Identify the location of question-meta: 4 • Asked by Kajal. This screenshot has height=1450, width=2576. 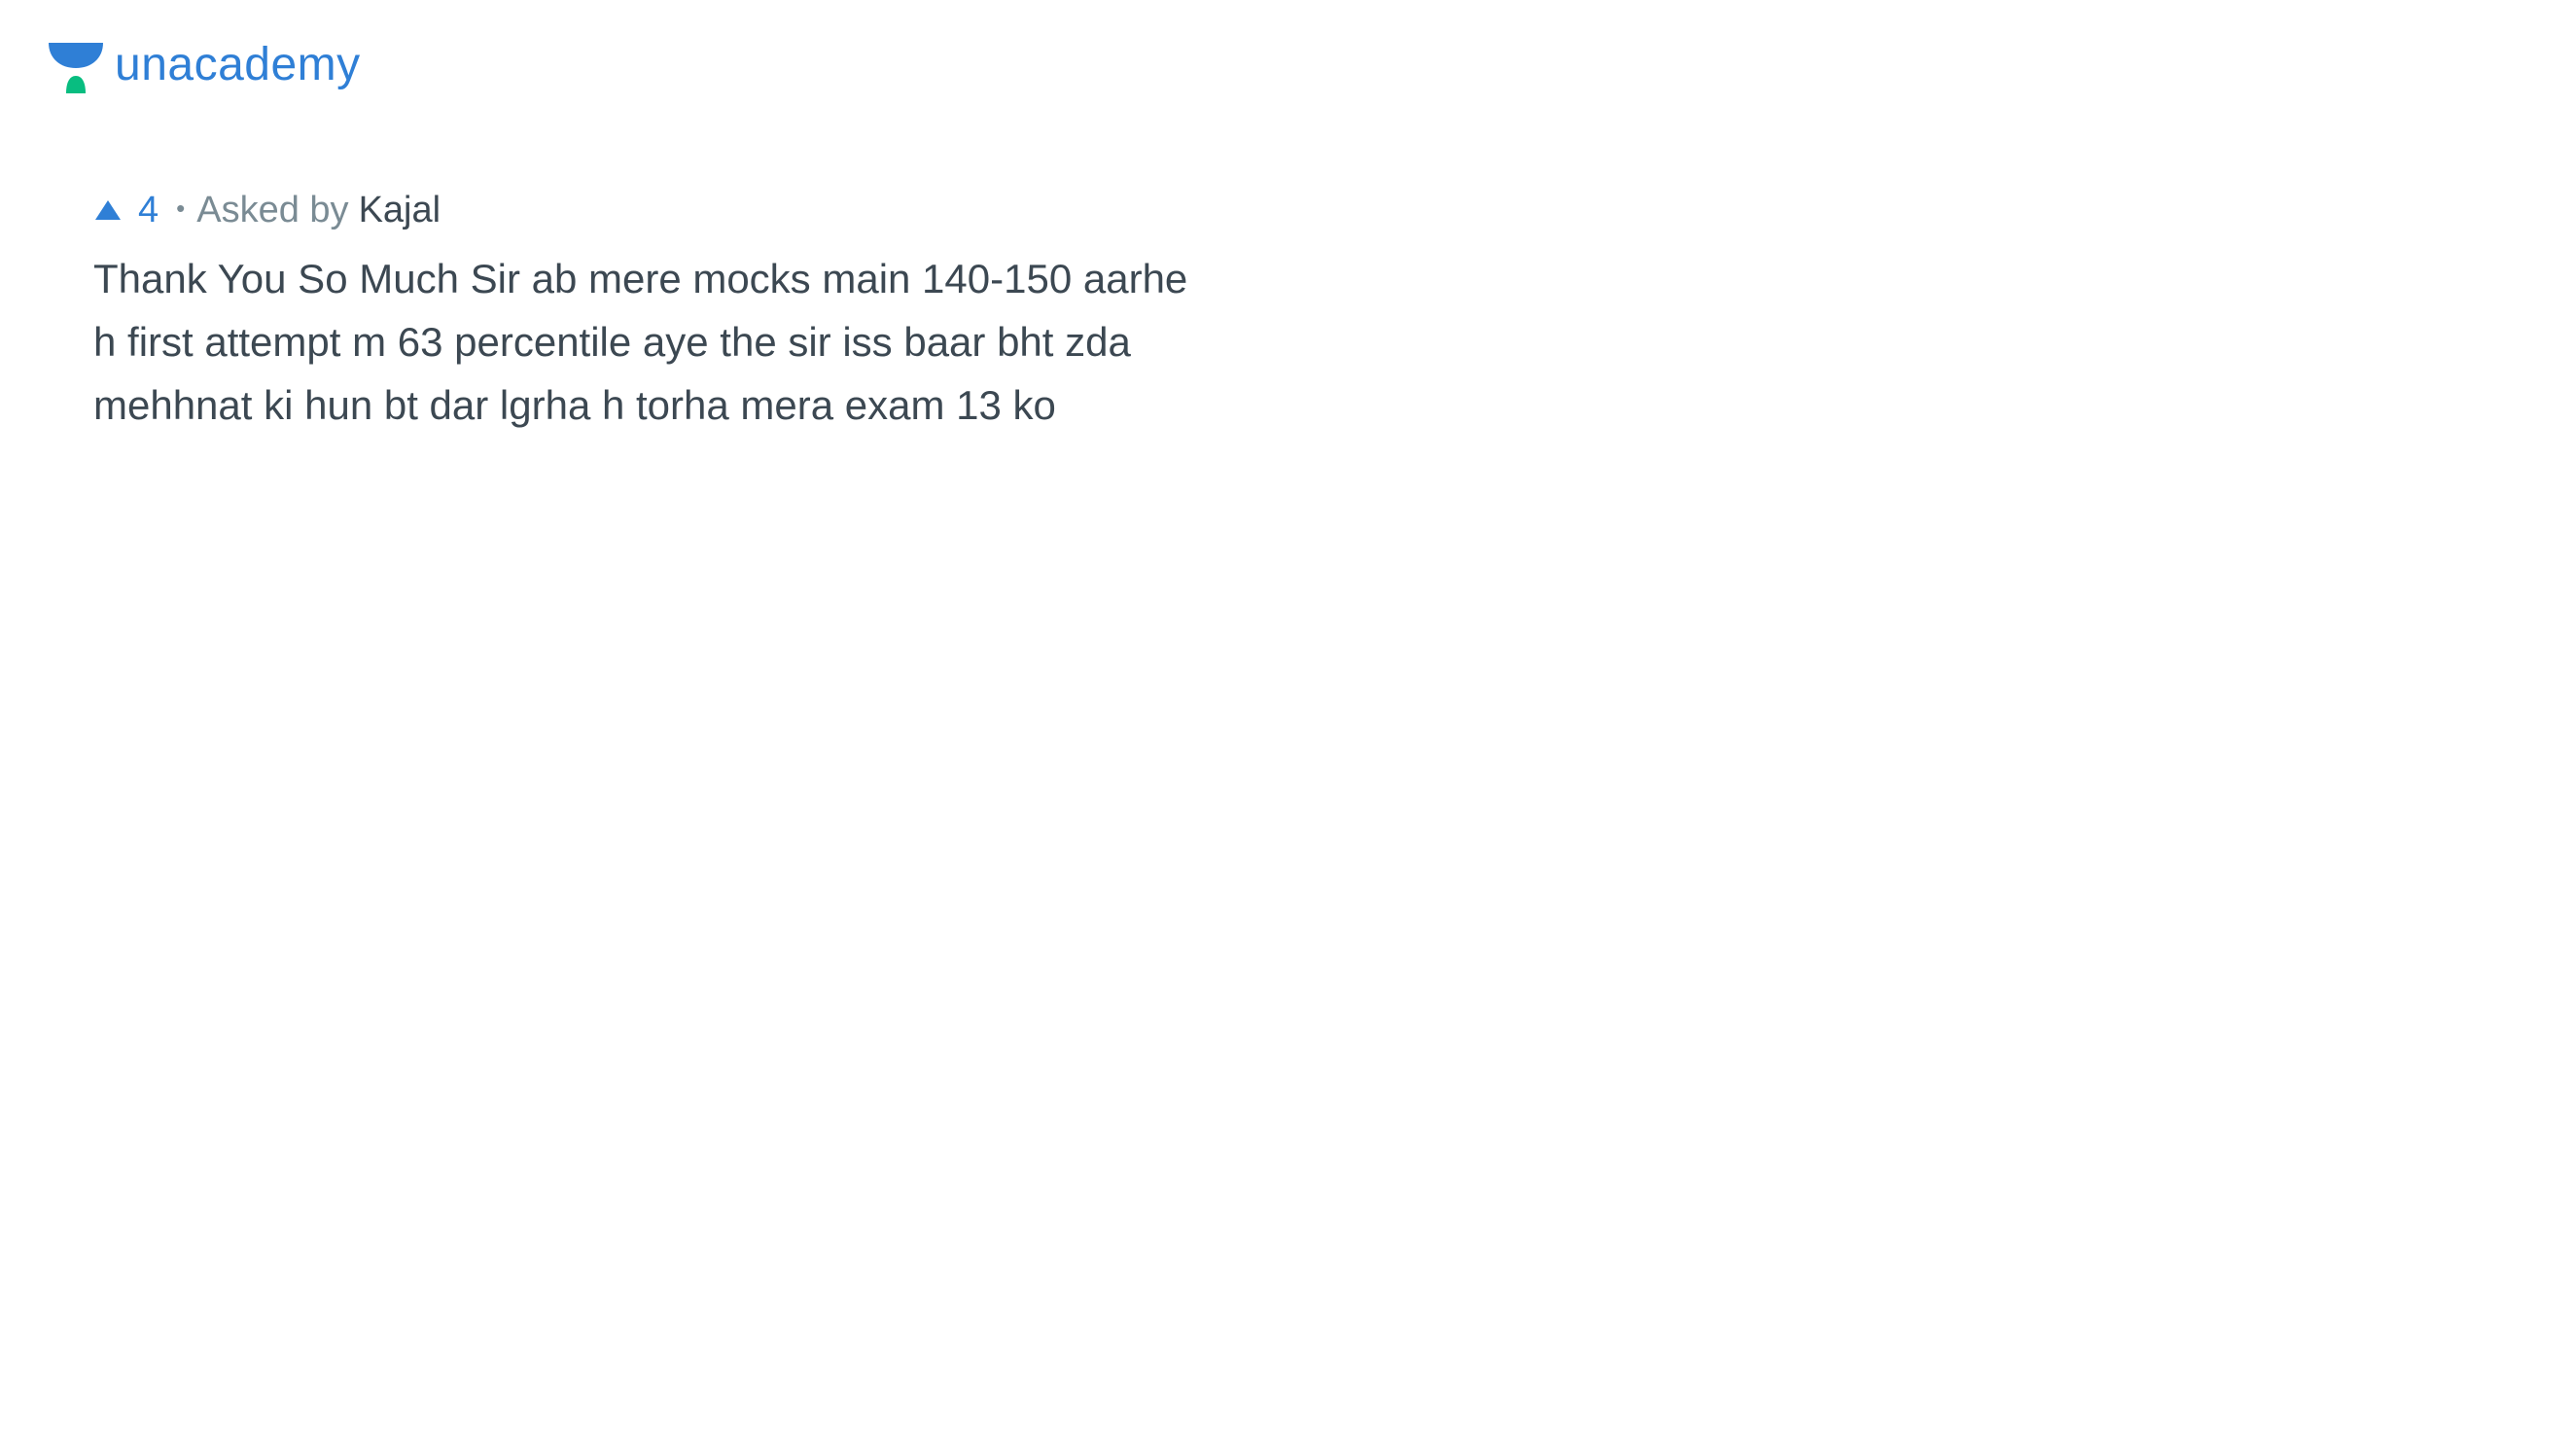
(687, 210).